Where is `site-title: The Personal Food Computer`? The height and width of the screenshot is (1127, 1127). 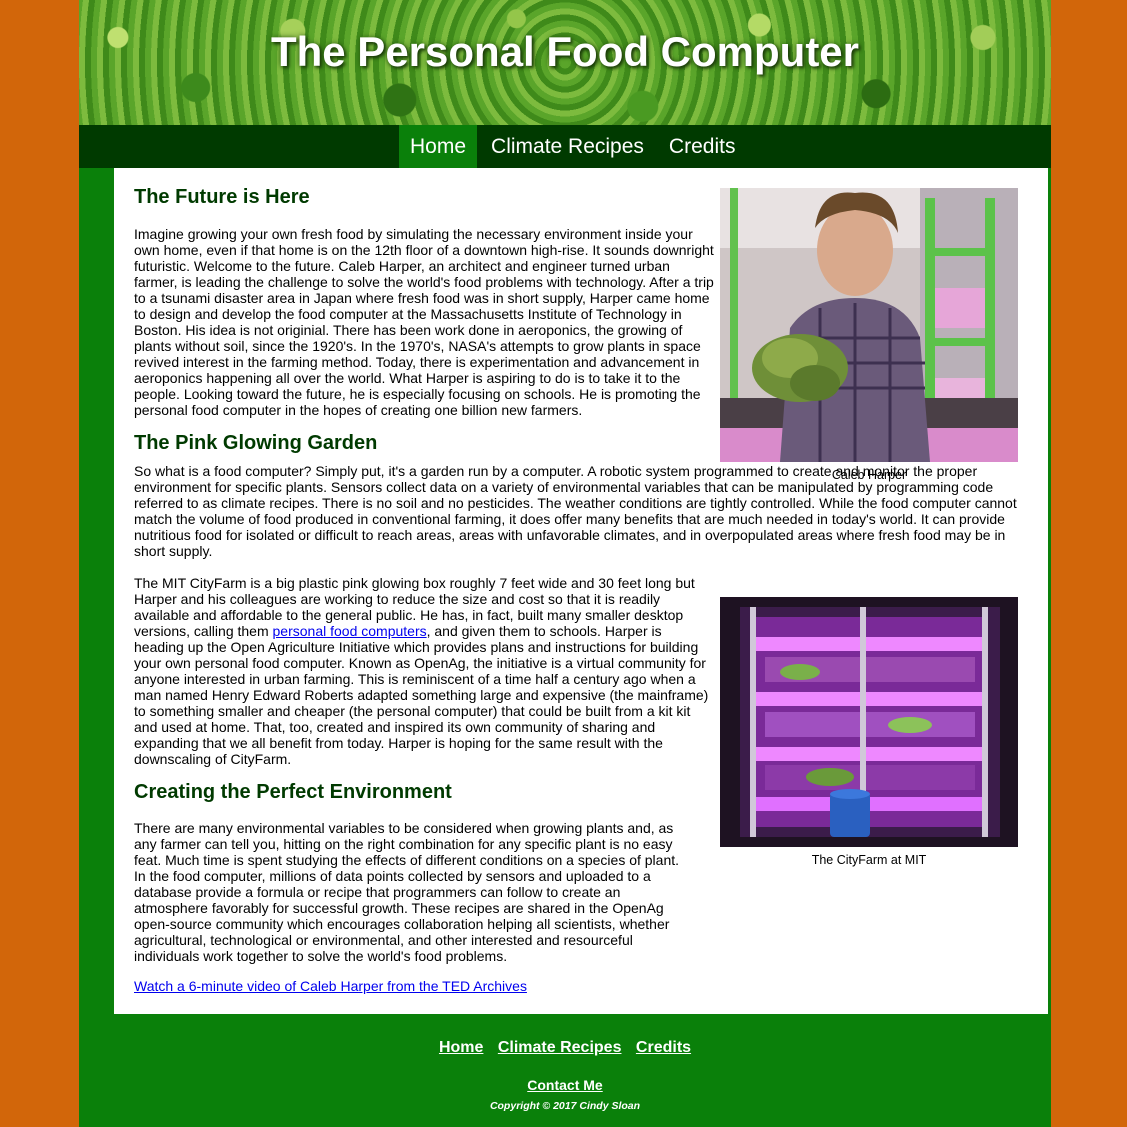
site-title: The Personal Food Computer is located at coordinates (565, 51).